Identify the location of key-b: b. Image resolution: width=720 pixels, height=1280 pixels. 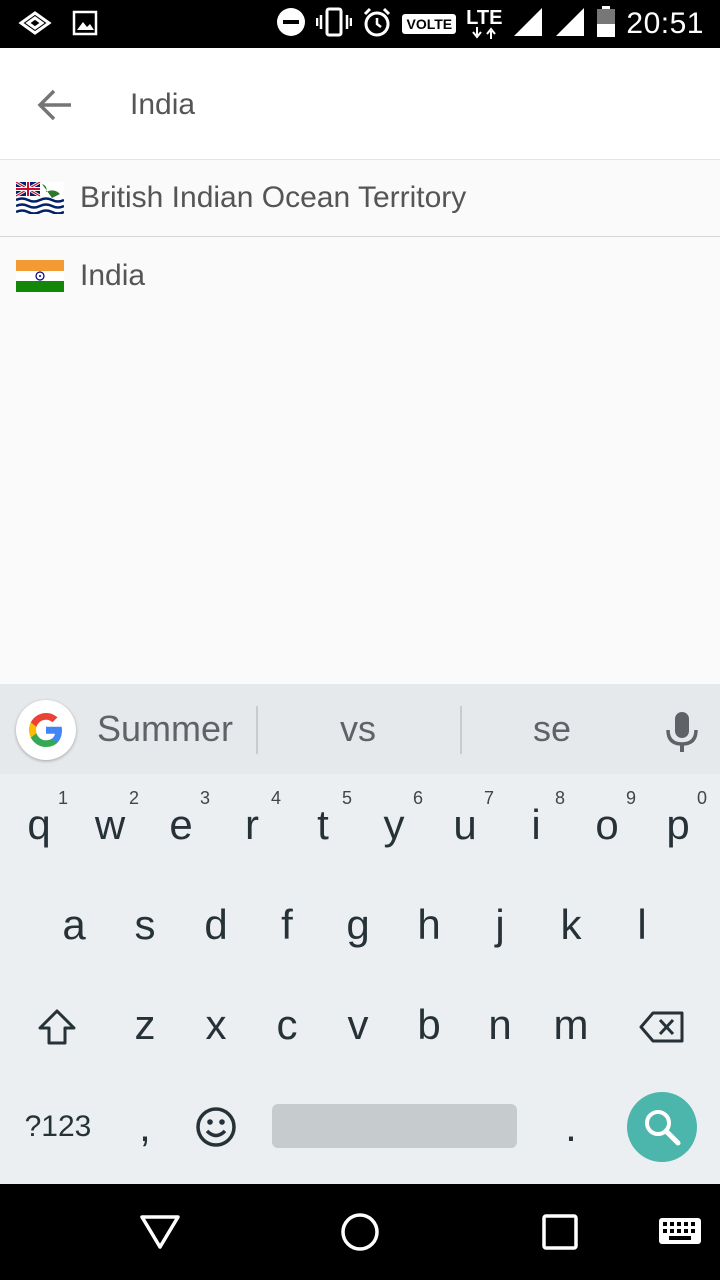
(429, 1025).